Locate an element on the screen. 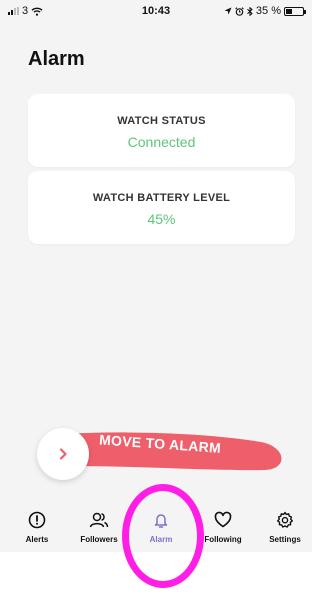 The width and height of the screenshot is (320, 594). bluetooth-icon is located at coordinates (250, 11).